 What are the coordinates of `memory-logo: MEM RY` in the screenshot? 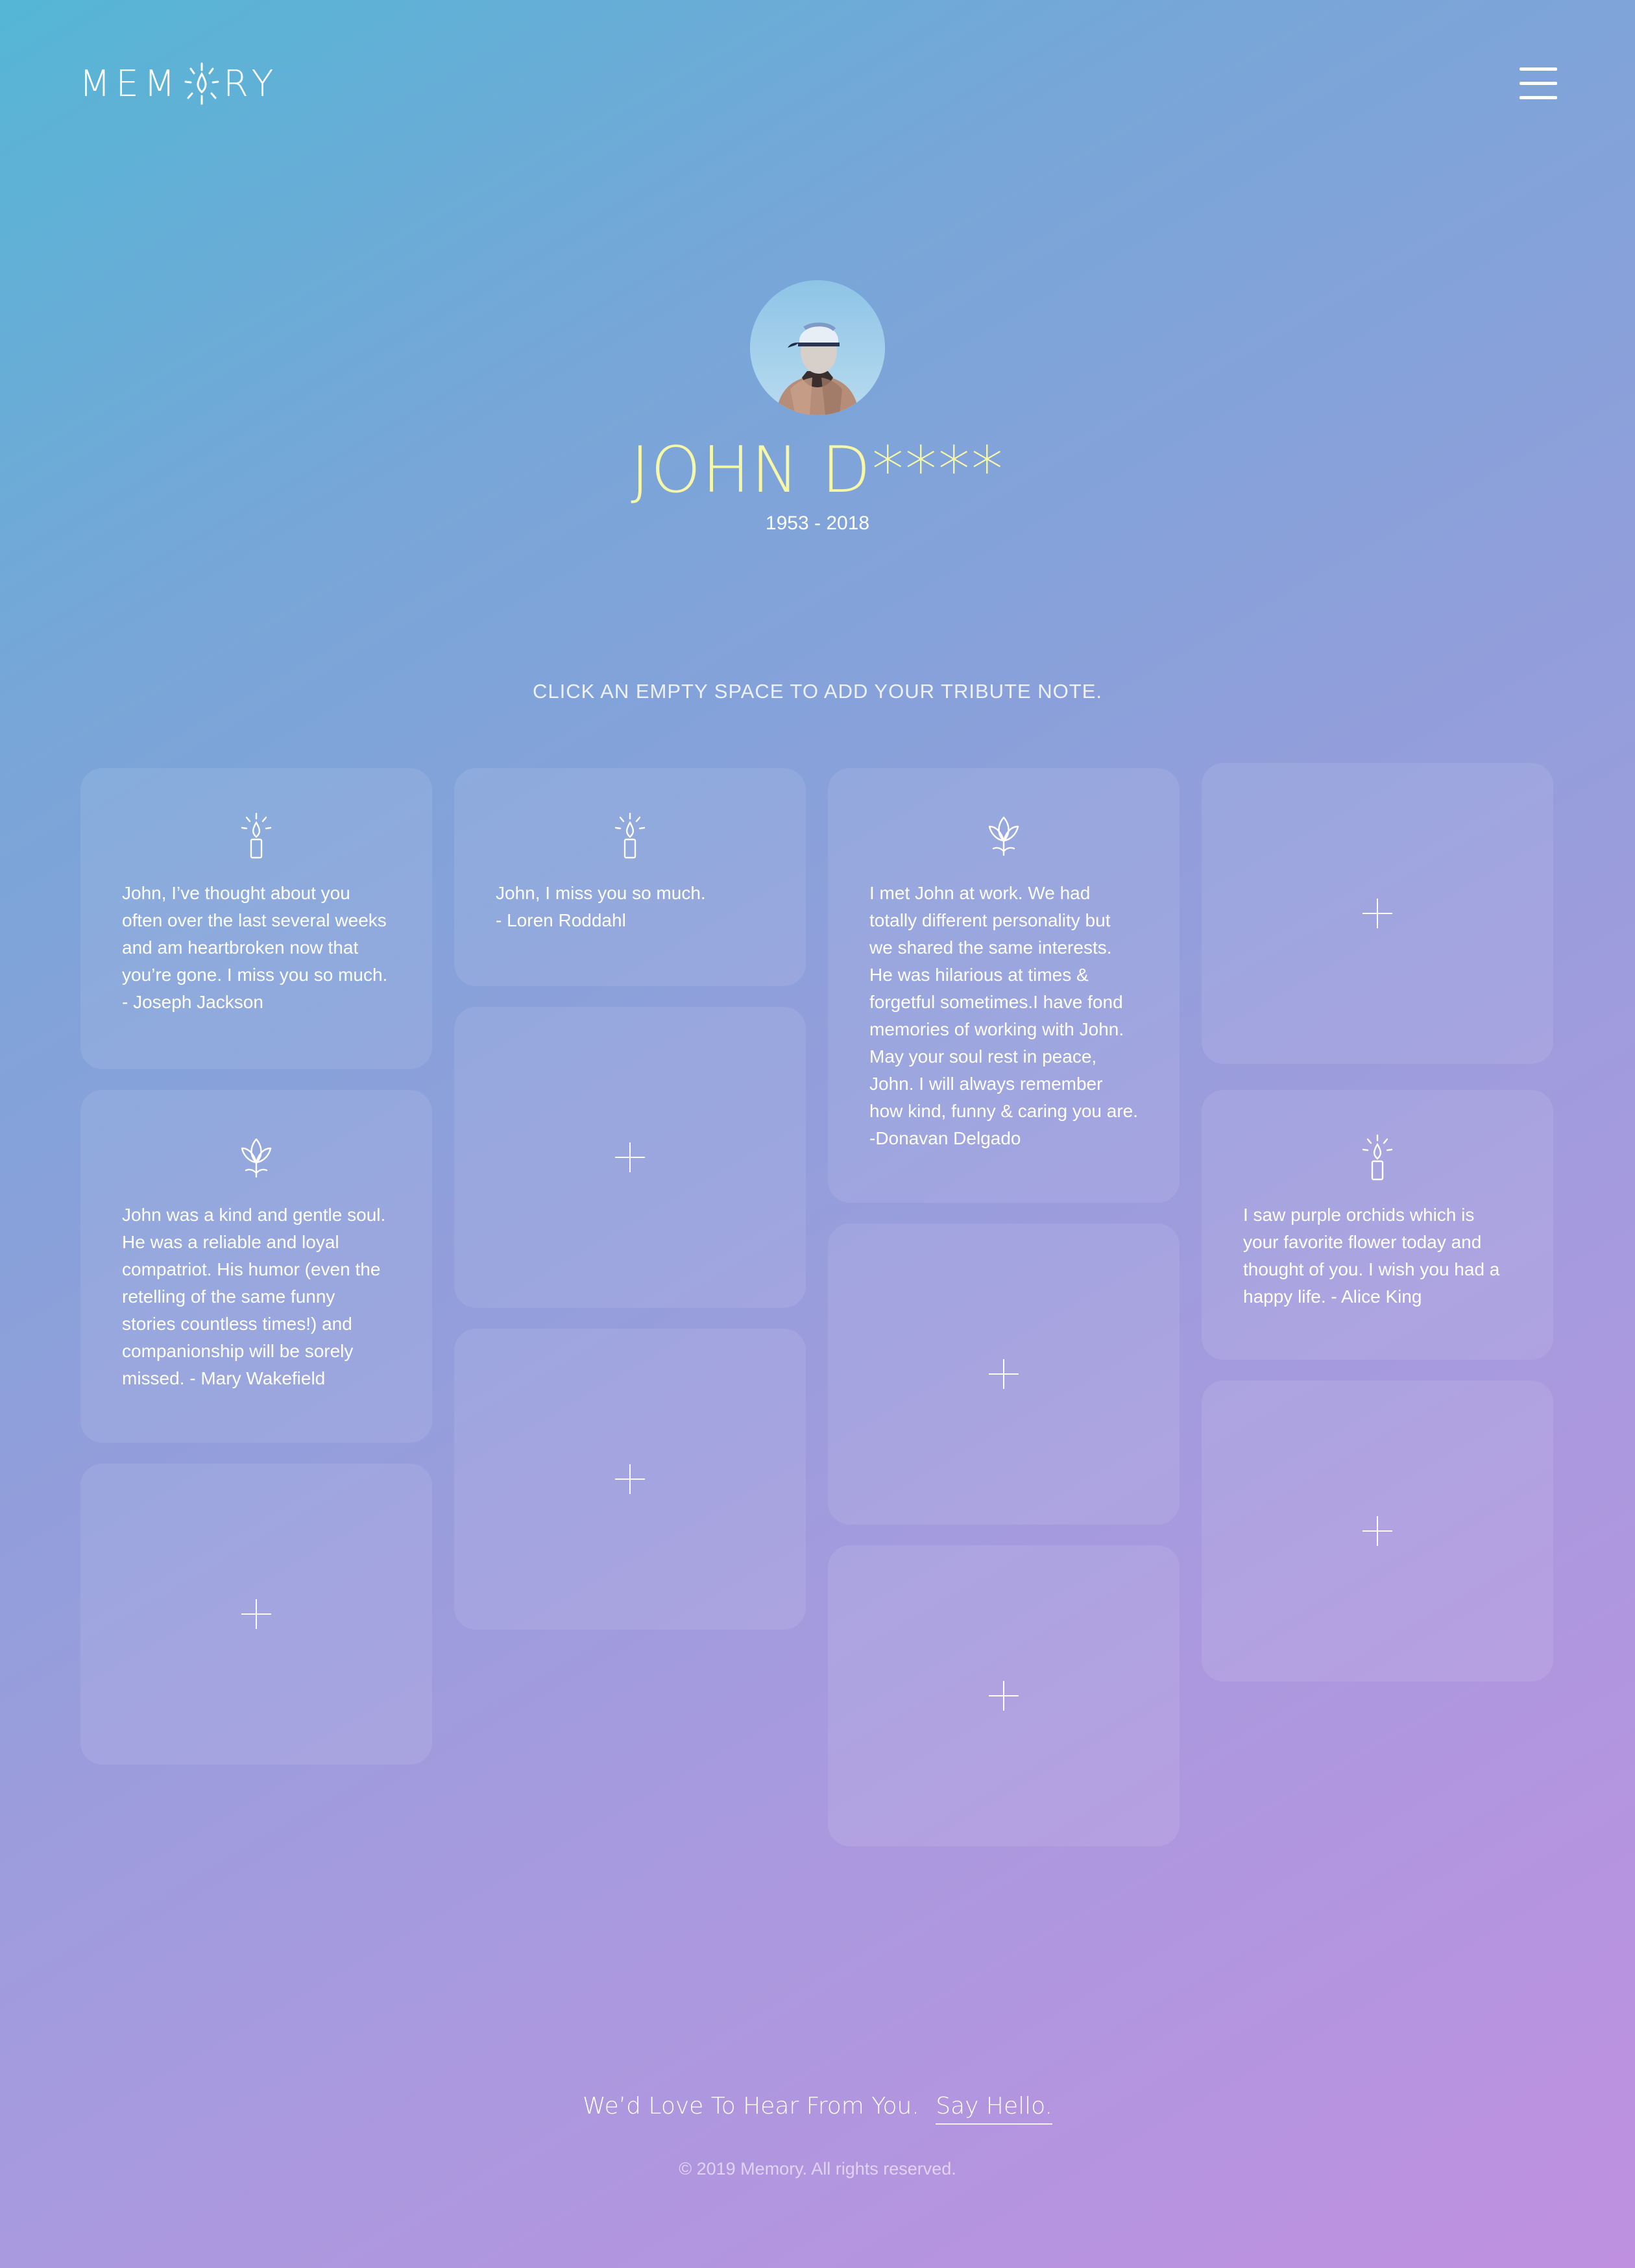 It's located at (179, 83).